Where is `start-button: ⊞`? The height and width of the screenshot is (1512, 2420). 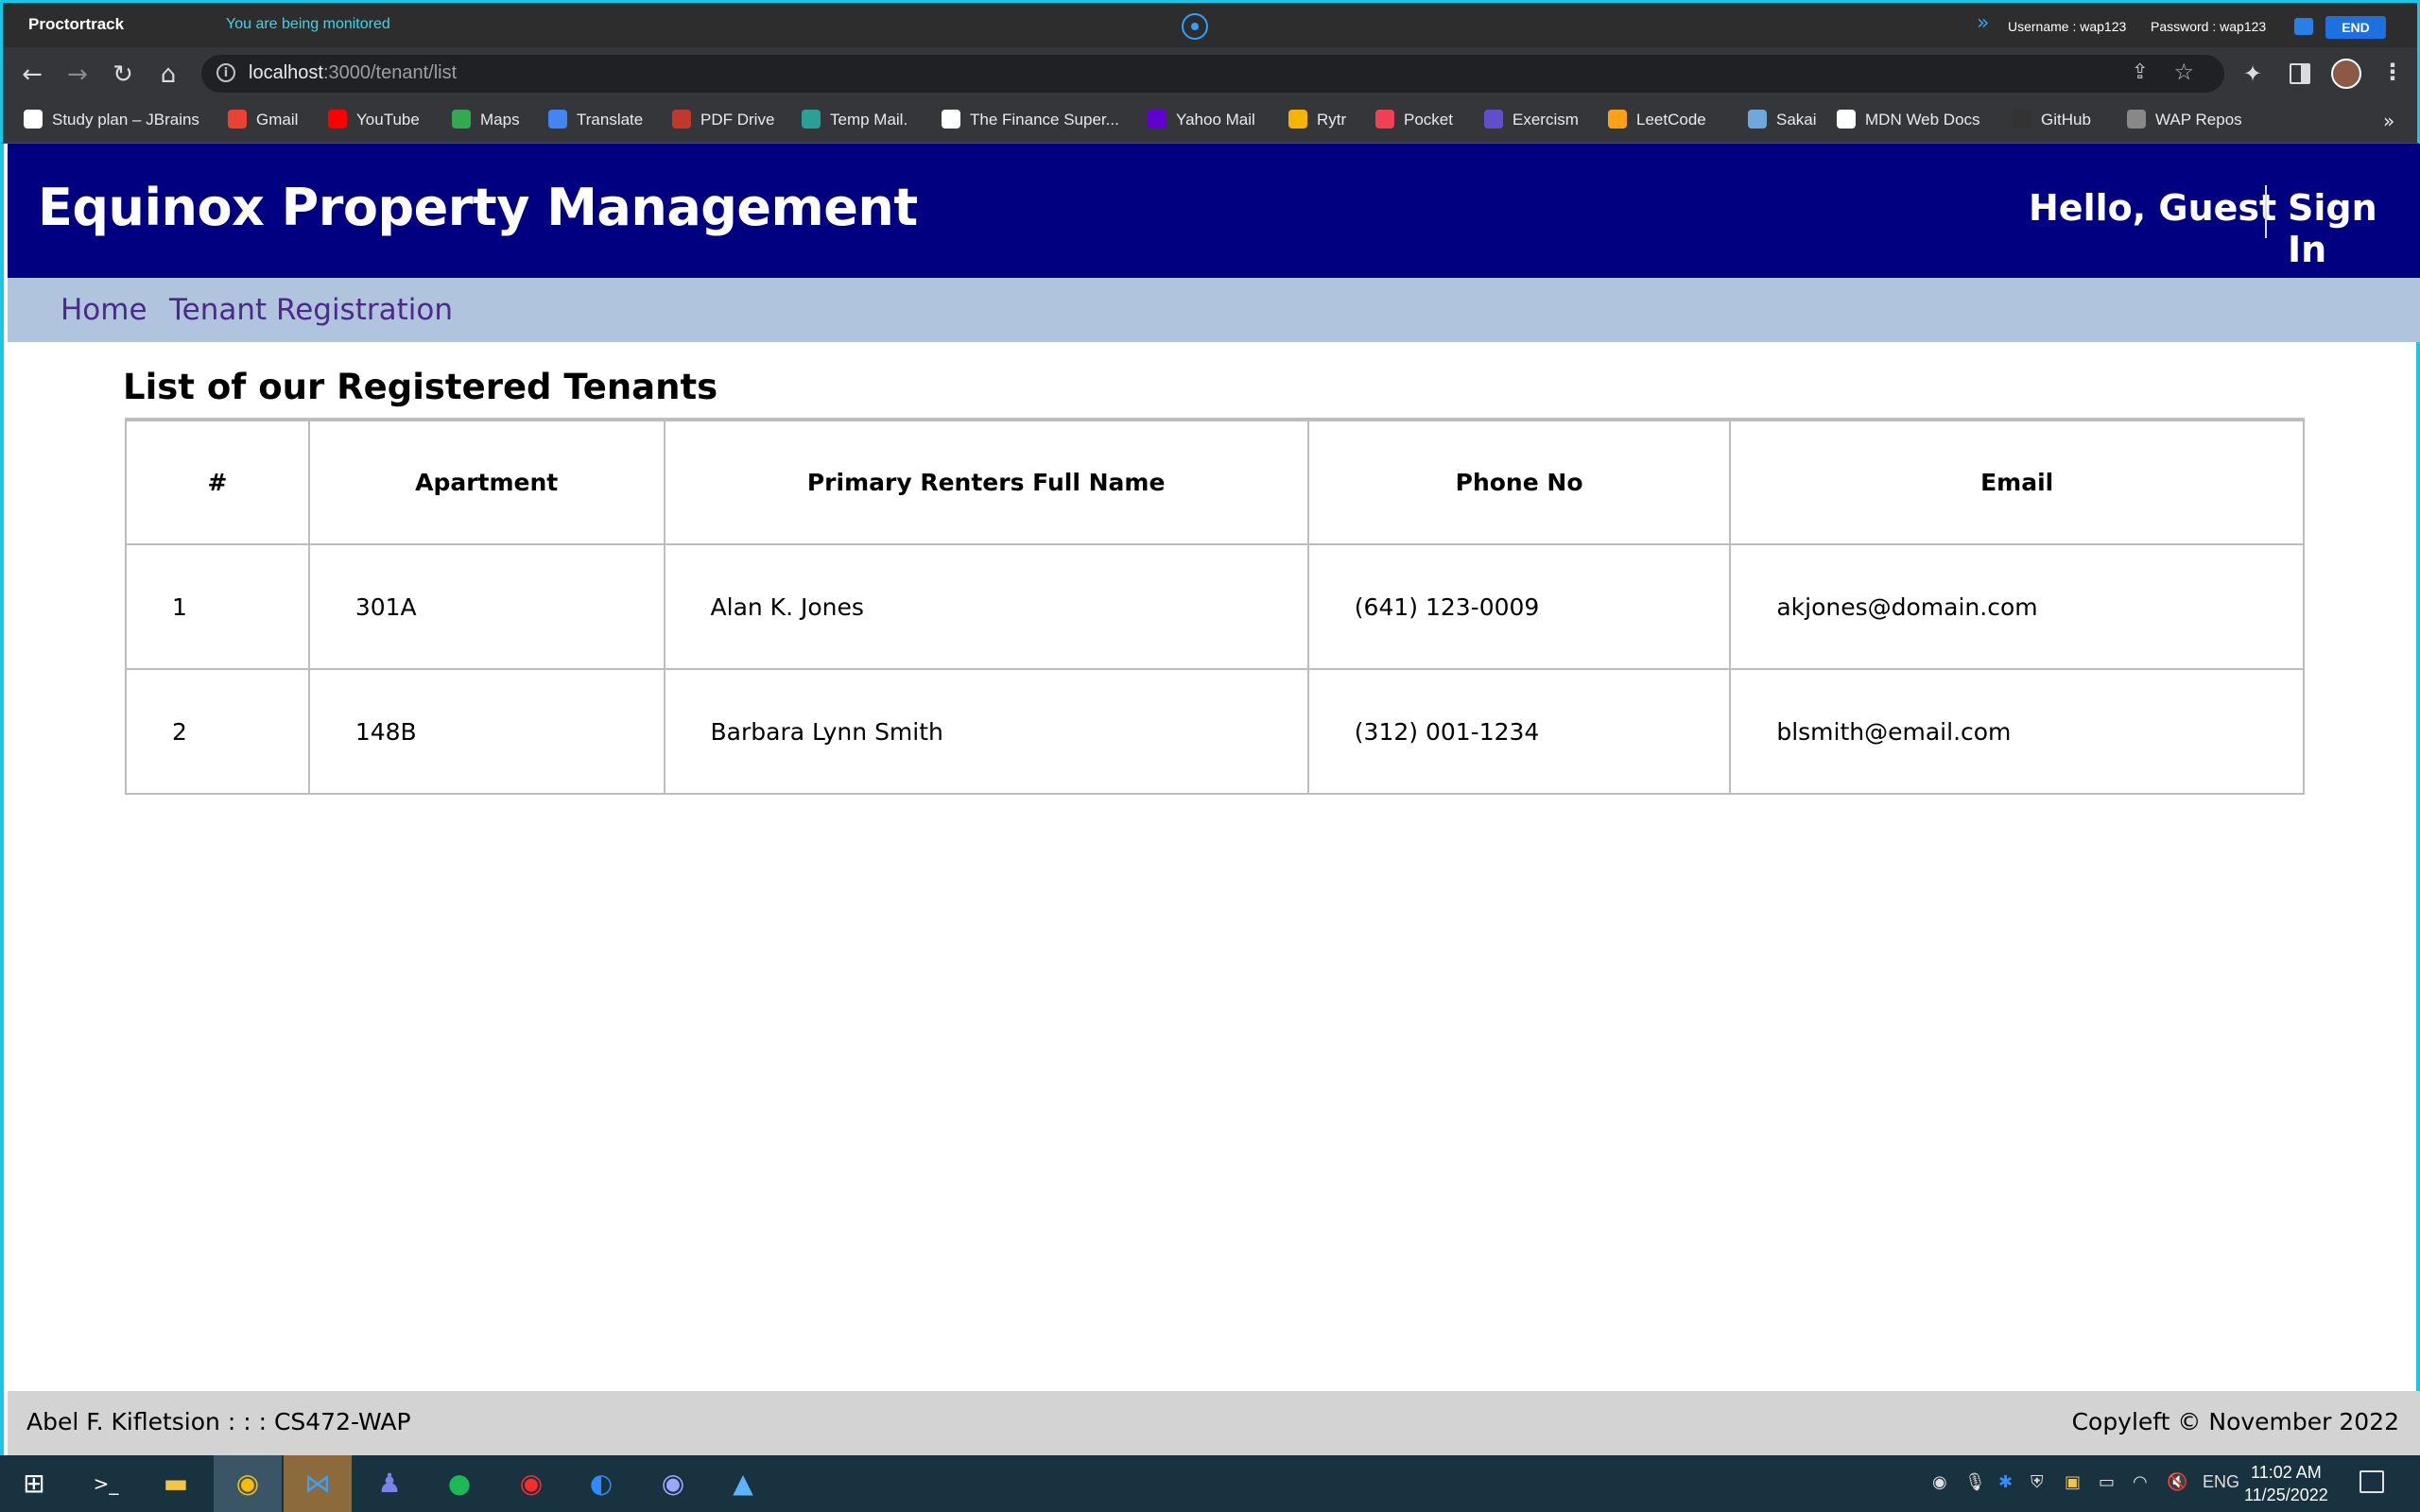 start-button: ⊞ is located at coordinates (34, 1483).